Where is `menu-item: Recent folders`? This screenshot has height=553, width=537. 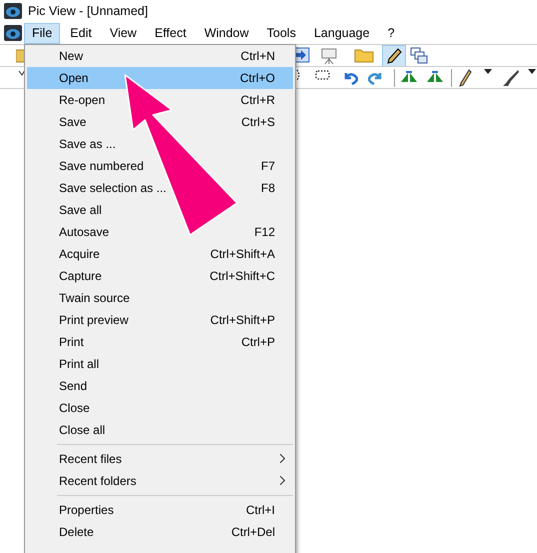
menu-item: Recent folders is located at coordinates (160, 481).